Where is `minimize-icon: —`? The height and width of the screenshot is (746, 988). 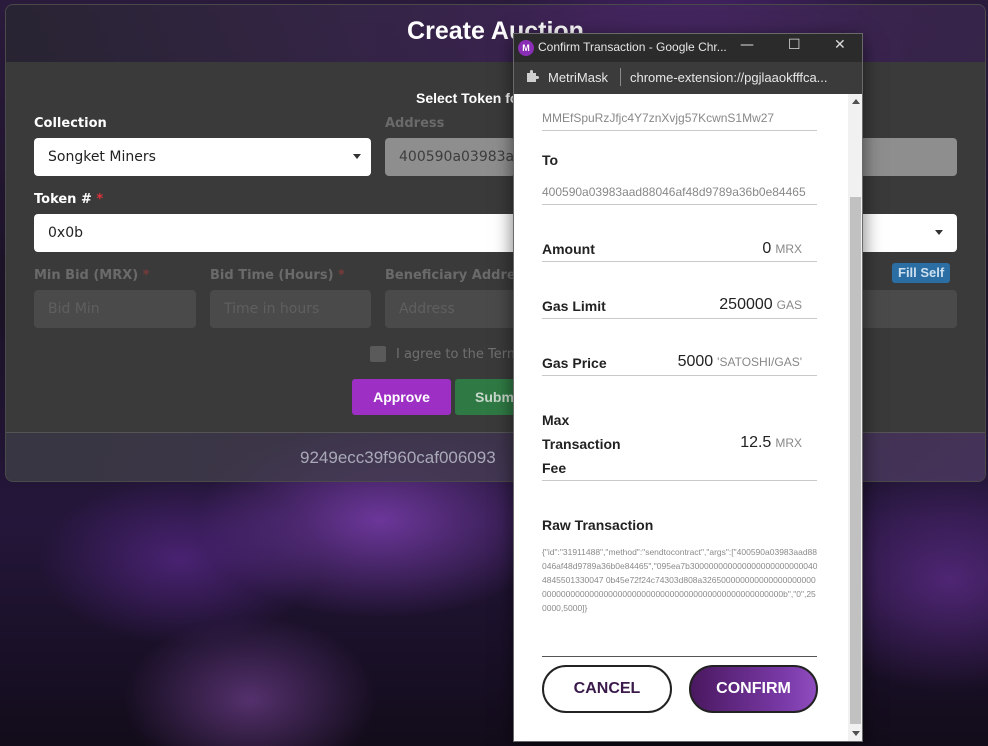
minimize-icon: — is located at coordinates (747, 45).